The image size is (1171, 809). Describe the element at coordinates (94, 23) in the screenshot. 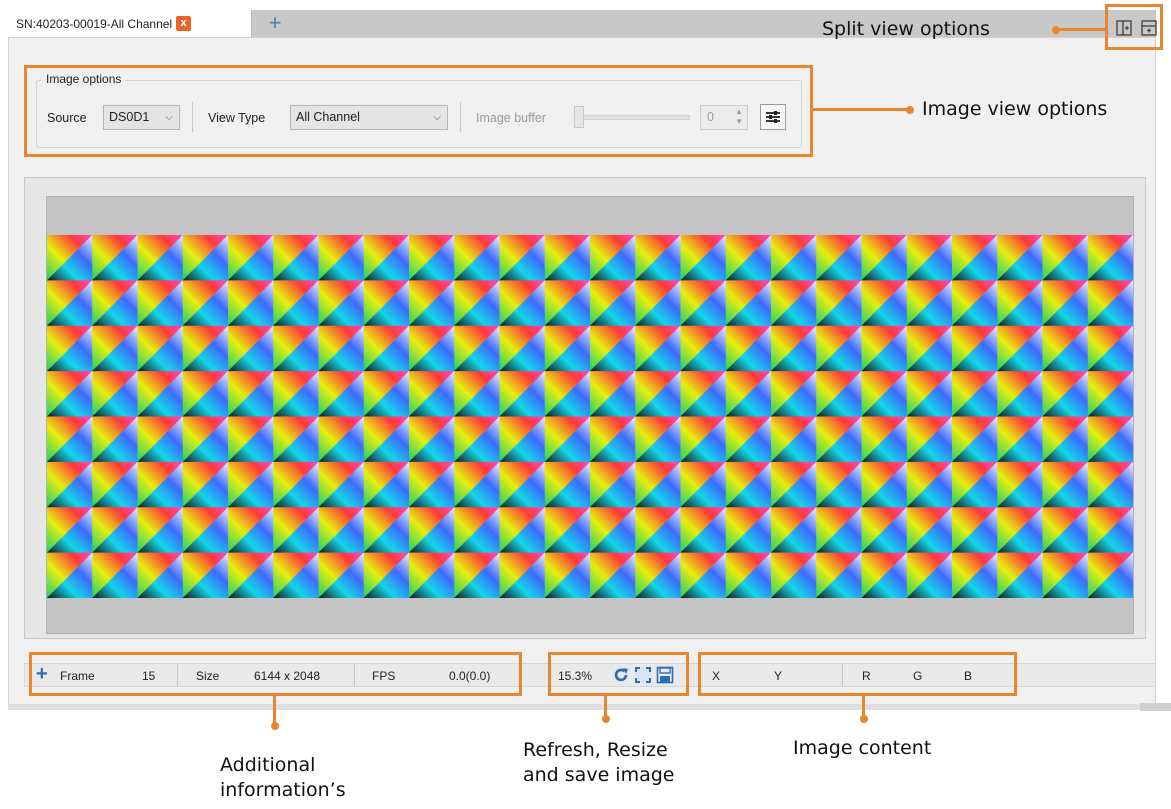

I see `tab-title: SN:40203-00019-All Channel` at that location.